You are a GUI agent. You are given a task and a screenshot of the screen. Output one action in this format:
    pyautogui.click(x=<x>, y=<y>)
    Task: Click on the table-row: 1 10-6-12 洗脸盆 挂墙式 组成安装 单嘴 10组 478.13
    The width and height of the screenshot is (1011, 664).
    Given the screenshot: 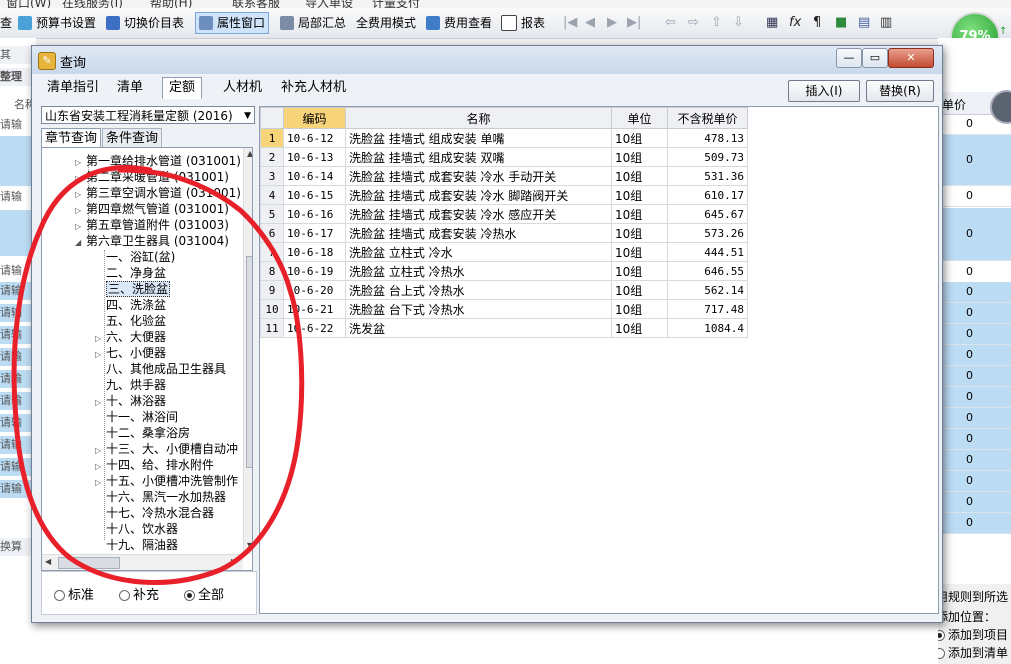 What is the action you would take?
    pyautogui.click(x=504, y=138)
    